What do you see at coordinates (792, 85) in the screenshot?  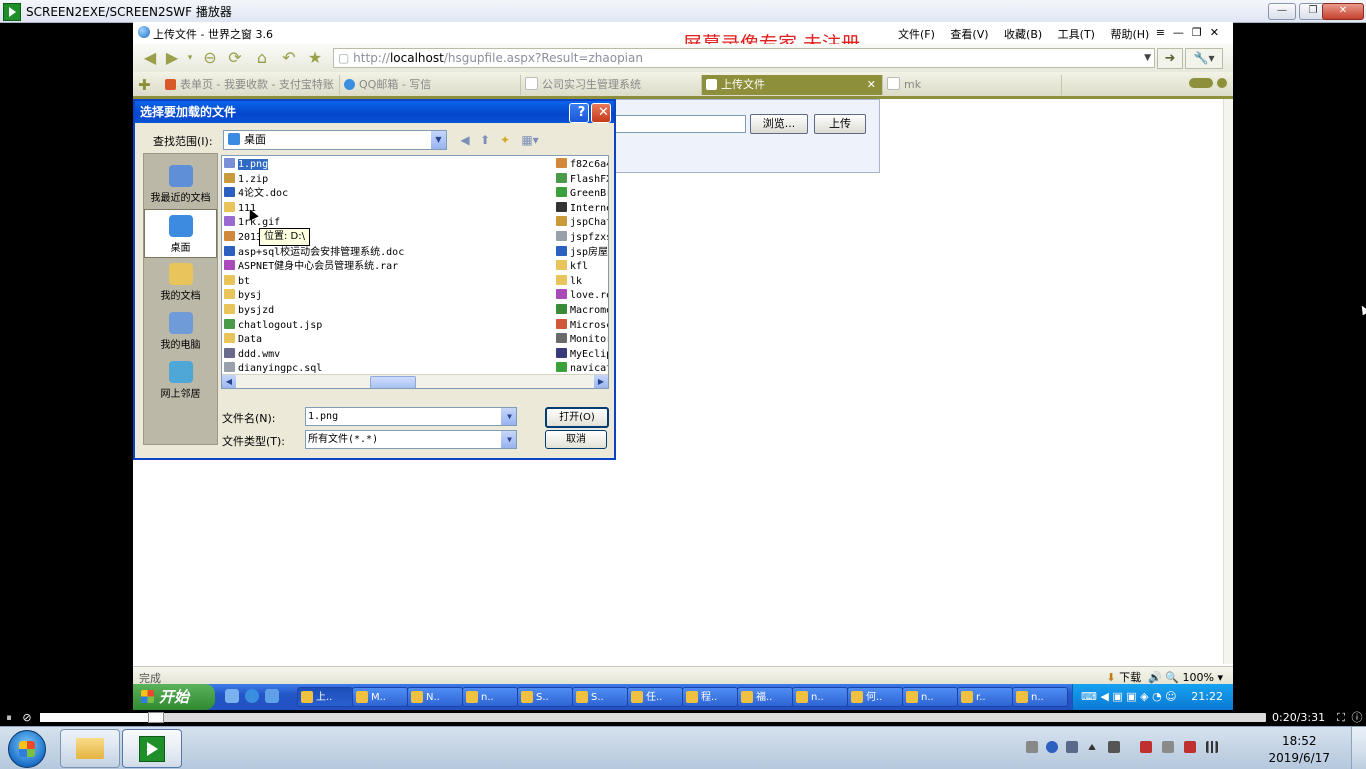 I see `tab-upload-file: 上传文件 ✕` at bounding box center [792, 85].